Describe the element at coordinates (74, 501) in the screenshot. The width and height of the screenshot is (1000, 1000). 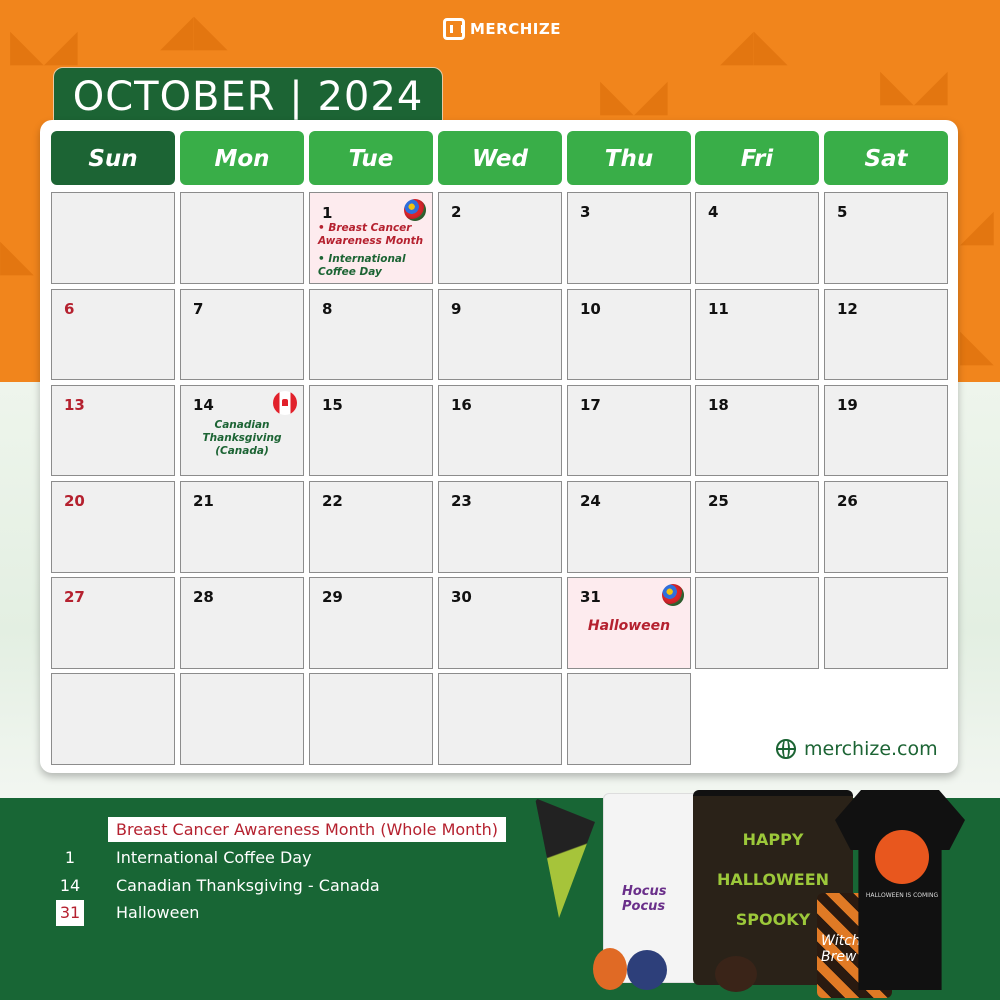
I see `day-number: 20` at that location.